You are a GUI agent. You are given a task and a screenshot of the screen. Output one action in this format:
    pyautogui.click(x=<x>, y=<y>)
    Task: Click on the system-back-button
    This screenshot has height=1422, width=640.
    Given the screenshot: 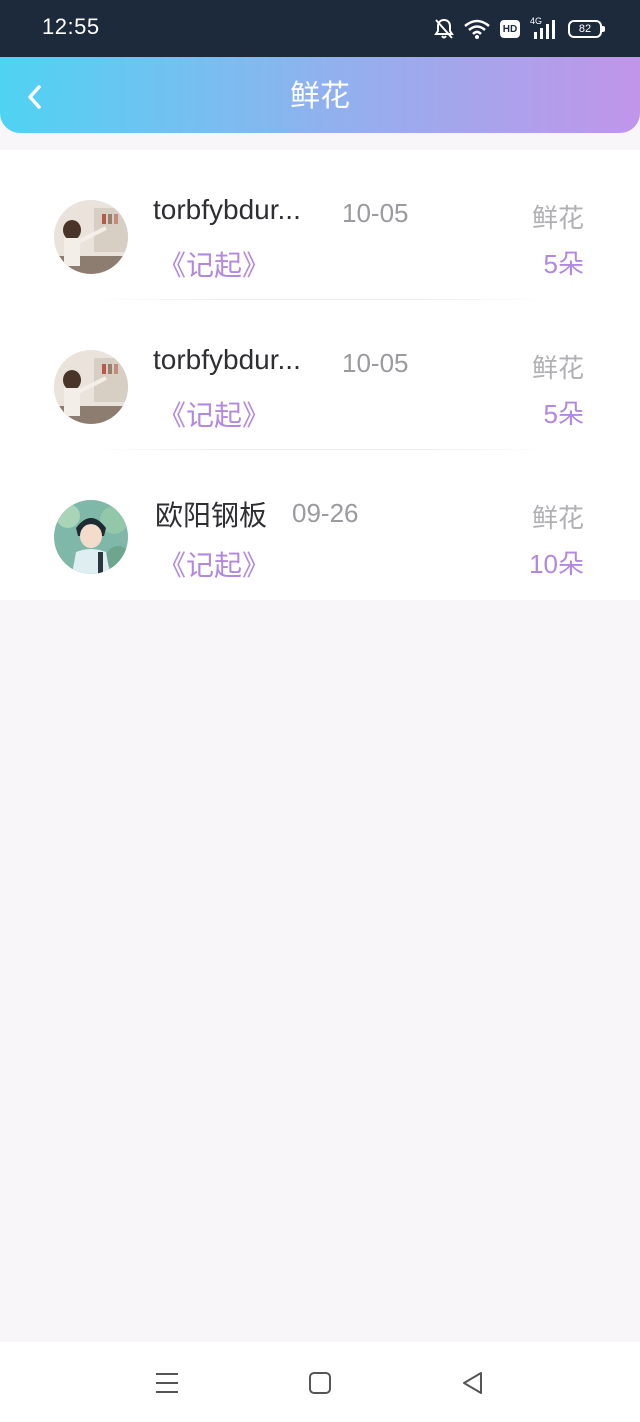 What is the action you would take?
    pyautogui.click(x=473, y=1383)
    